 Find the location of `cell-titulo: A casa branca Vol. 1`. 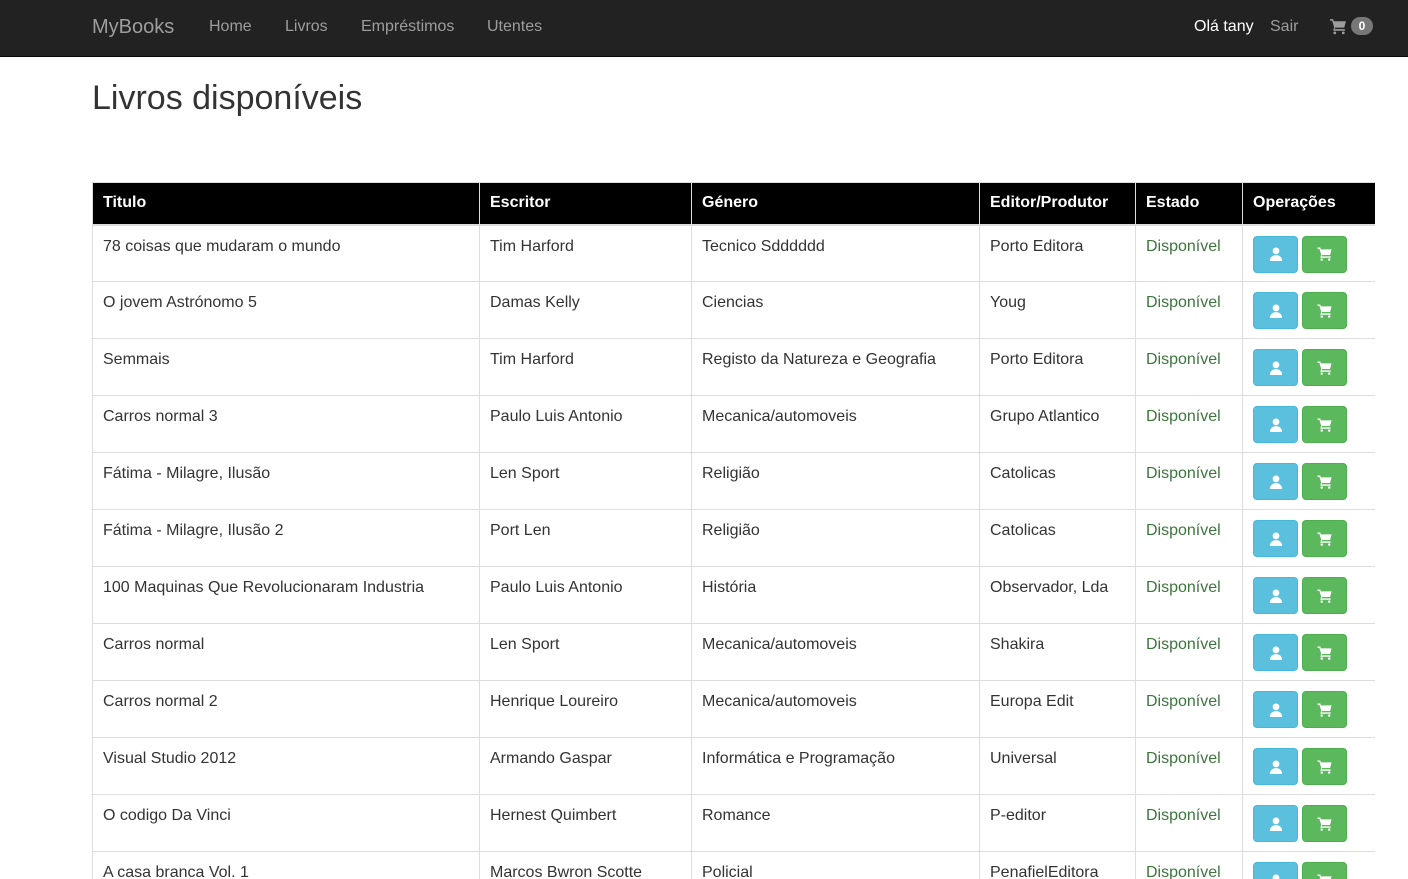

cell-titulo: A casa branca Vol. 1 is located at coordinates (286, 865).